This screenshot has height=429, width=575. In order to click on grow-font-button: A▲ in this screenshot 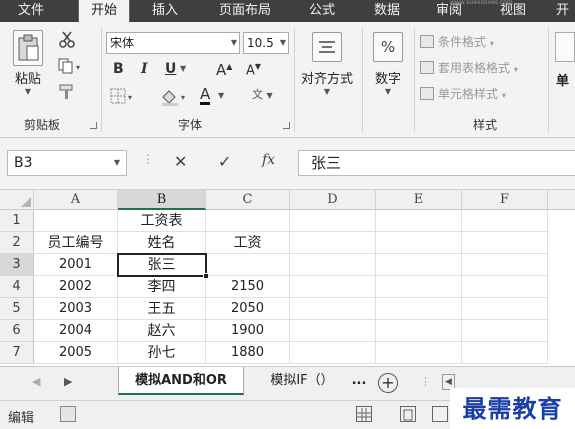, I will do `click(224, 70)`.